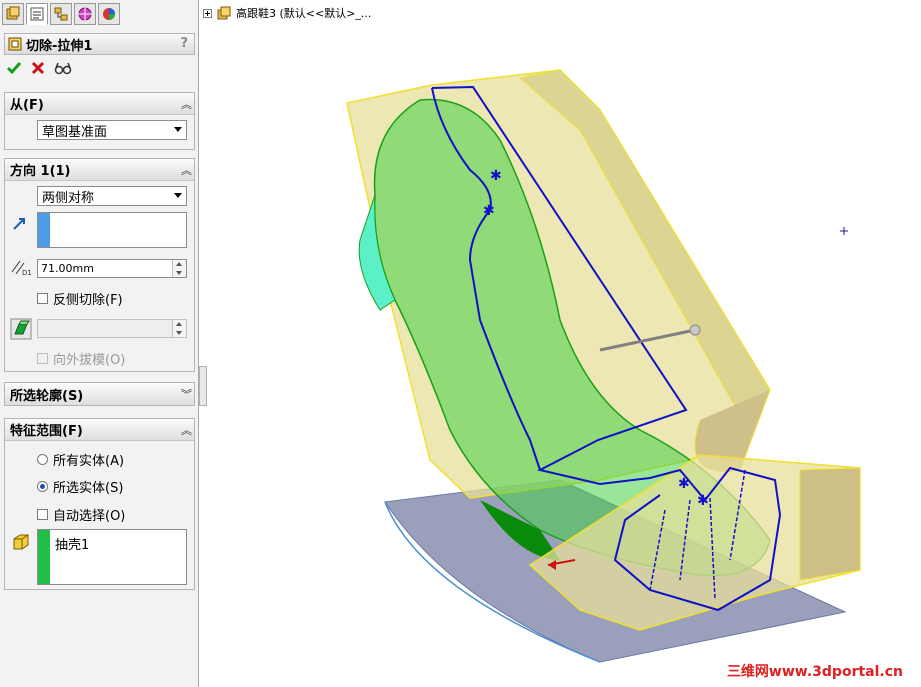 The height and width of the screenshot is (687, 921). Describe the element at coordinates (695, 330) in the screenshot. I see `axis-endpoint` at that location.